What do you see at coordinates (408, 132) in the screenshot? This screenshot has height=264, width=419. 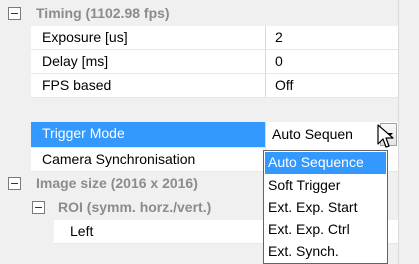 I see `right-edge-panel` at bounding box center [408, 132].